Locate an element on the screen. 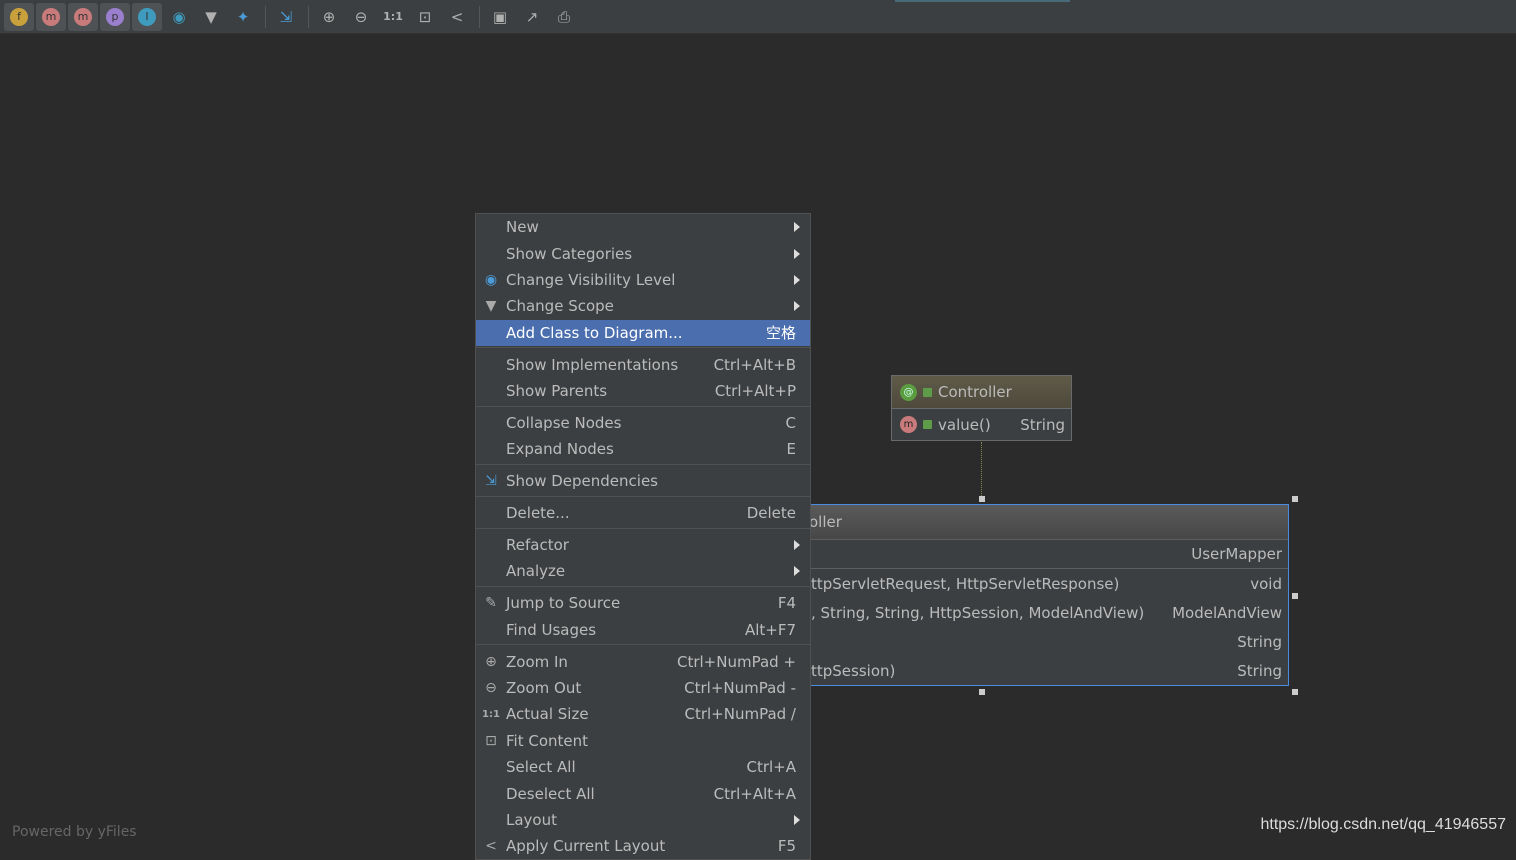  menu-item-label: New is located at coordinates (522, 227).